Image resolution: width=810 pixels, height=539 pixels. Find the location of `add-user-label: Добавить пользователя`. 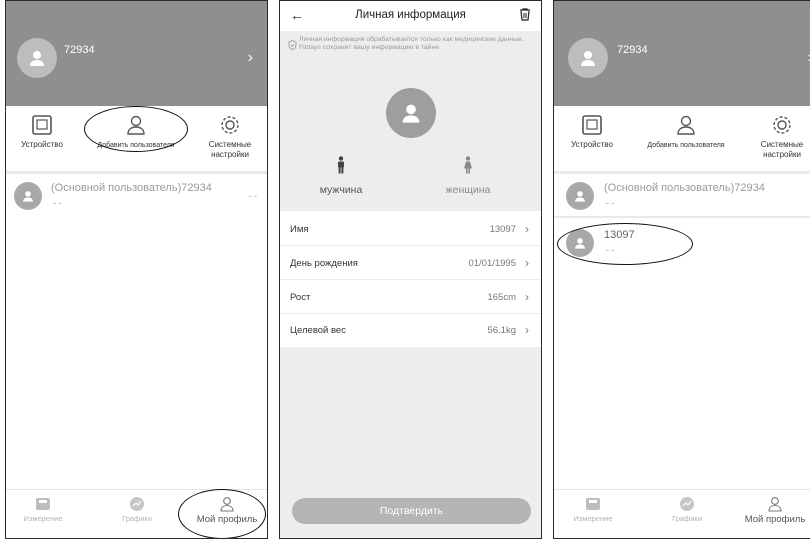

add-user-label: Добавить пользователя is located at coordinates (136, 145).